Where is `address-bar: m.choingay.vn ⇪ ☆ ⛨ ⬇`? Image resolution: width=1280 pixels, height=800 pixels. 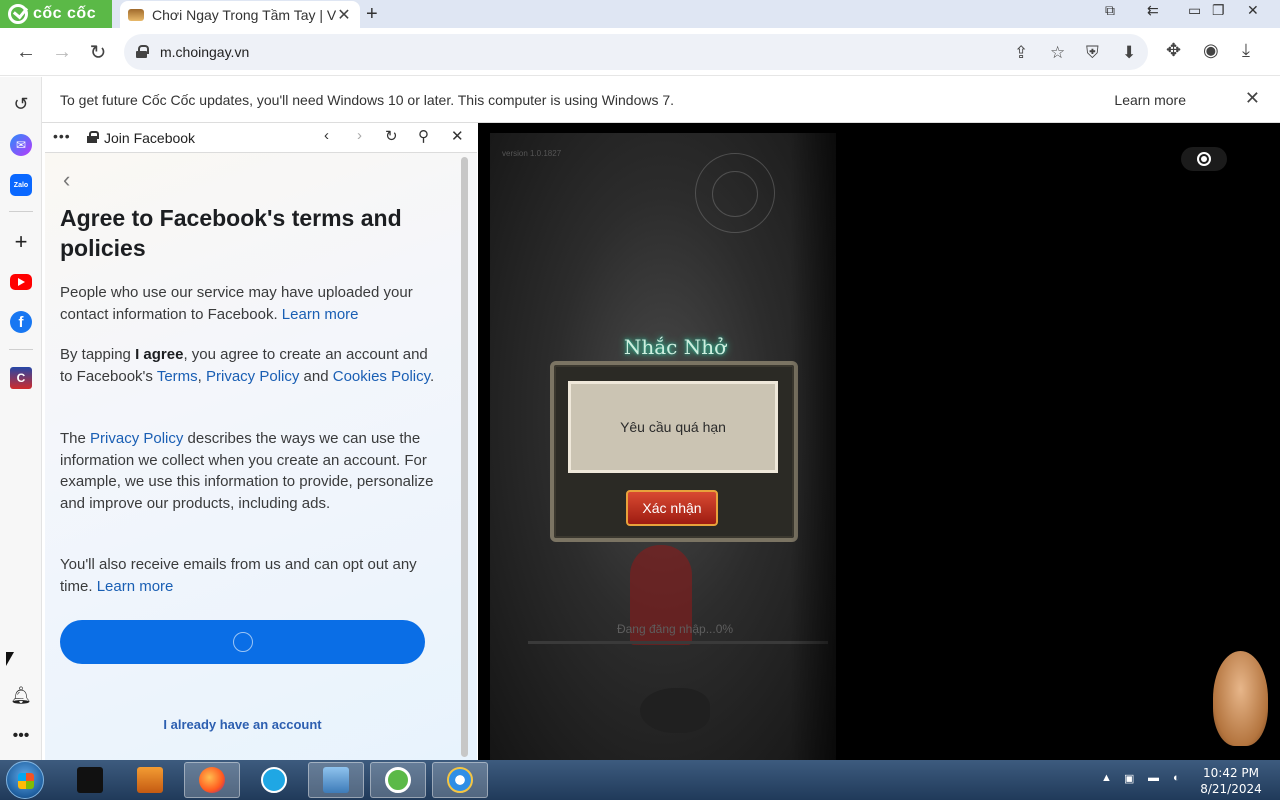 address-bar: m.choingay.vn ⇪ ☆ ⛨ ⬇ is located at coordinates (636, 52).